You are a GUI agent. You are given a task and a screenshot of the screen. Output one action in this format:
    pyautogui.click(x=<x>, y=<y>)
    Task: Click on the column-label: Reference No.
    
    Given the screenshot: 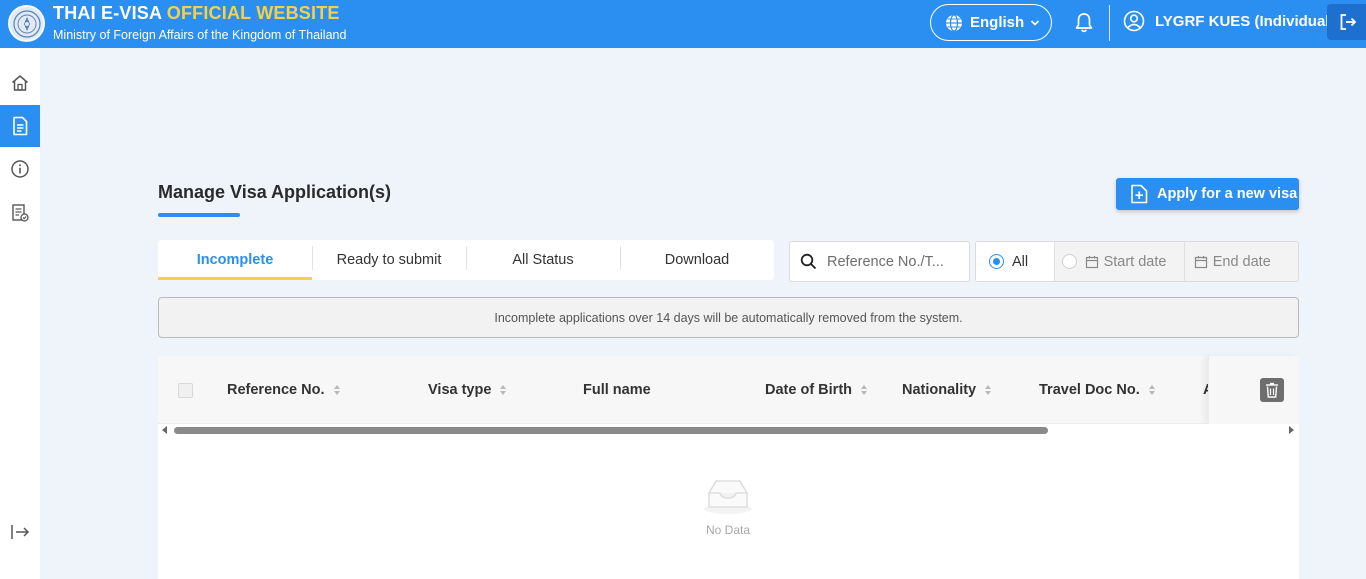 What is the action you would take?
    pyautogui.click(x=276, y=390)
    